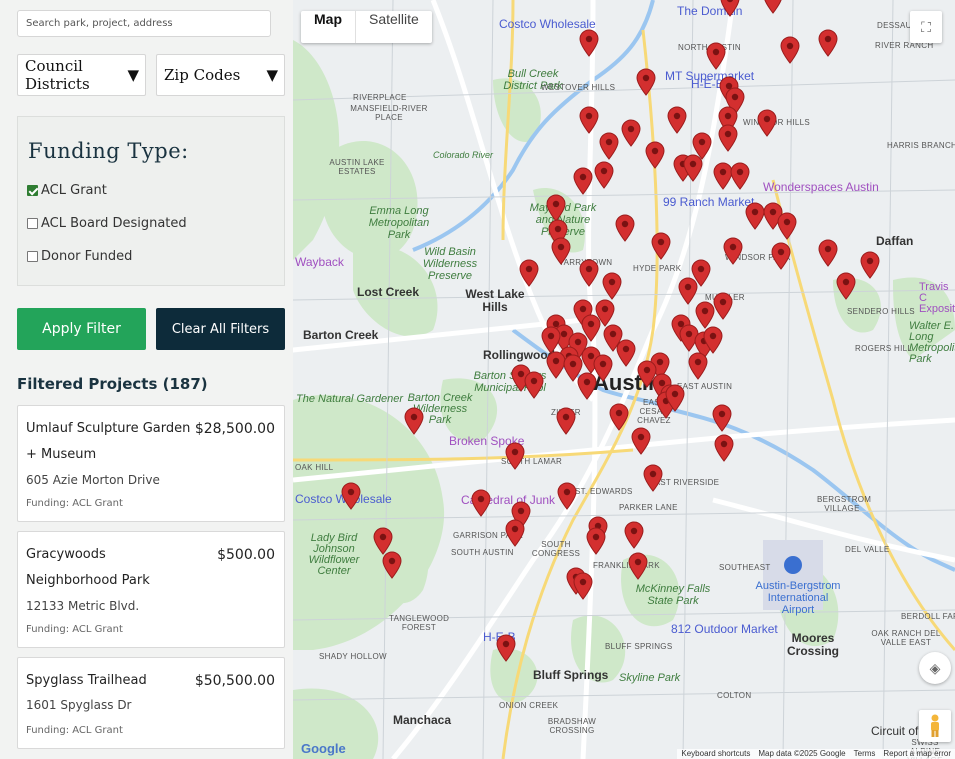 This screenshot has height=759, width=955. I want to click on project-amount: $28,500.00, so click(234, 429).